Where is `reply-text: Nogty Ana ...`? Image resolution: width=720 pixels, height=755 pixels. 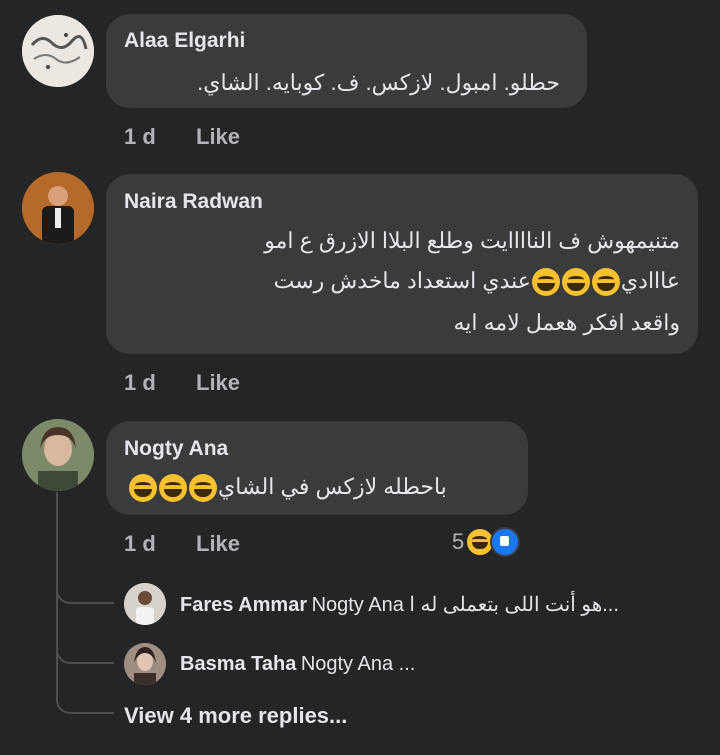 reply-text: Nogty Ana ... is located at coordinates (358, 664).